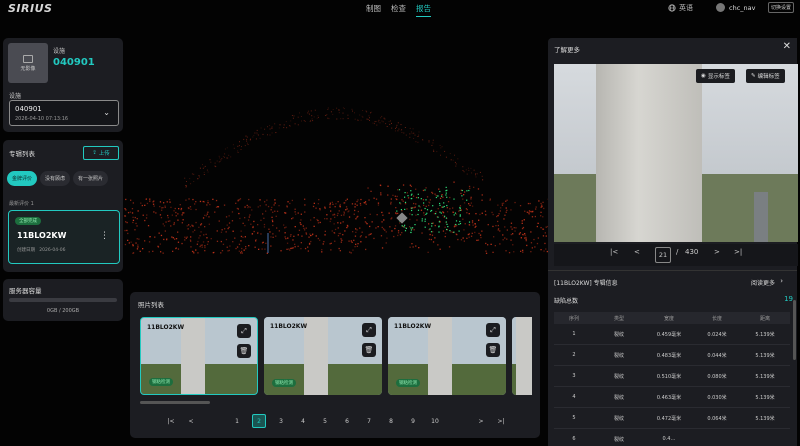 The height and width of the screenshot is (446, 800). What do you see at coordinates (373, 10) in the screenshot?
I see `nav-tab-mapping: 制图` at bounding box center [373, 10].